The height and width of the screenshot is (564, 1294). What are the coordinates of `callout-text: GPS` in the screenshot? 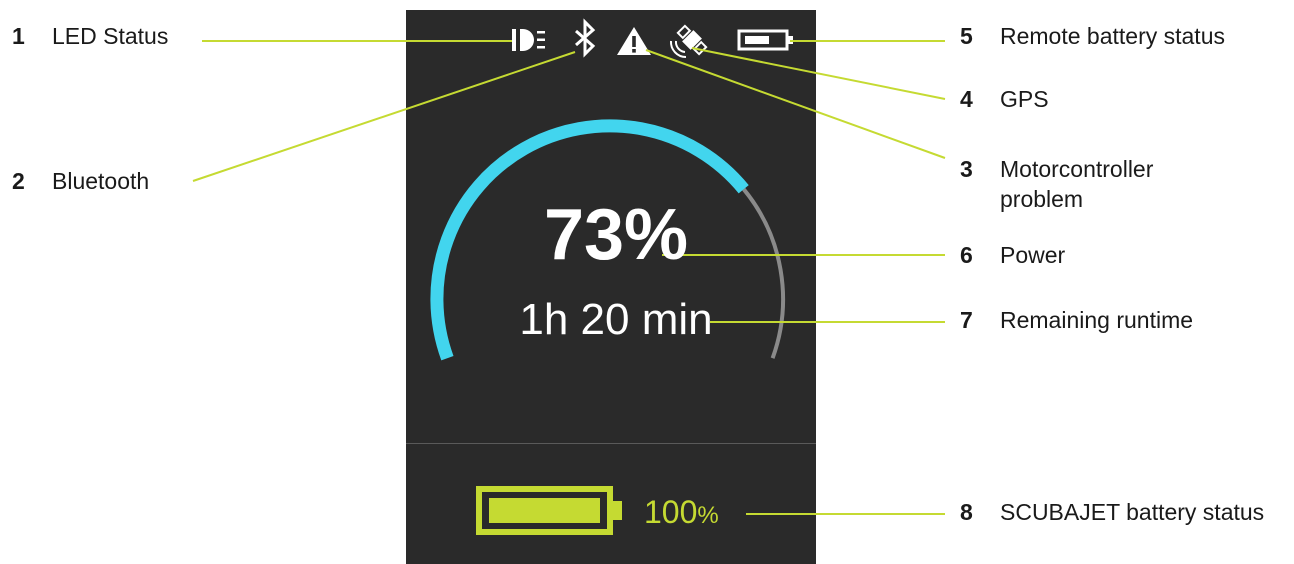 It's located at (1024, 99).